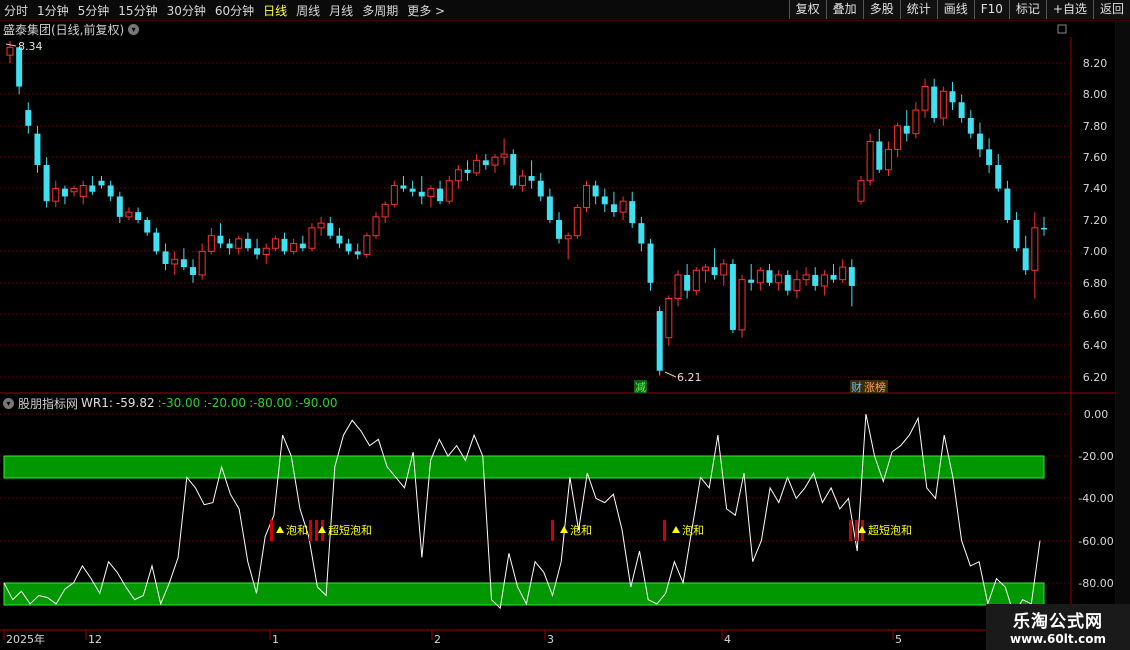 Image resolution: width=1130 pixels, height=650 pixels. Describe the element at coordinates (727, 639) in the screenshot. I see `date-label: 4` at that location.